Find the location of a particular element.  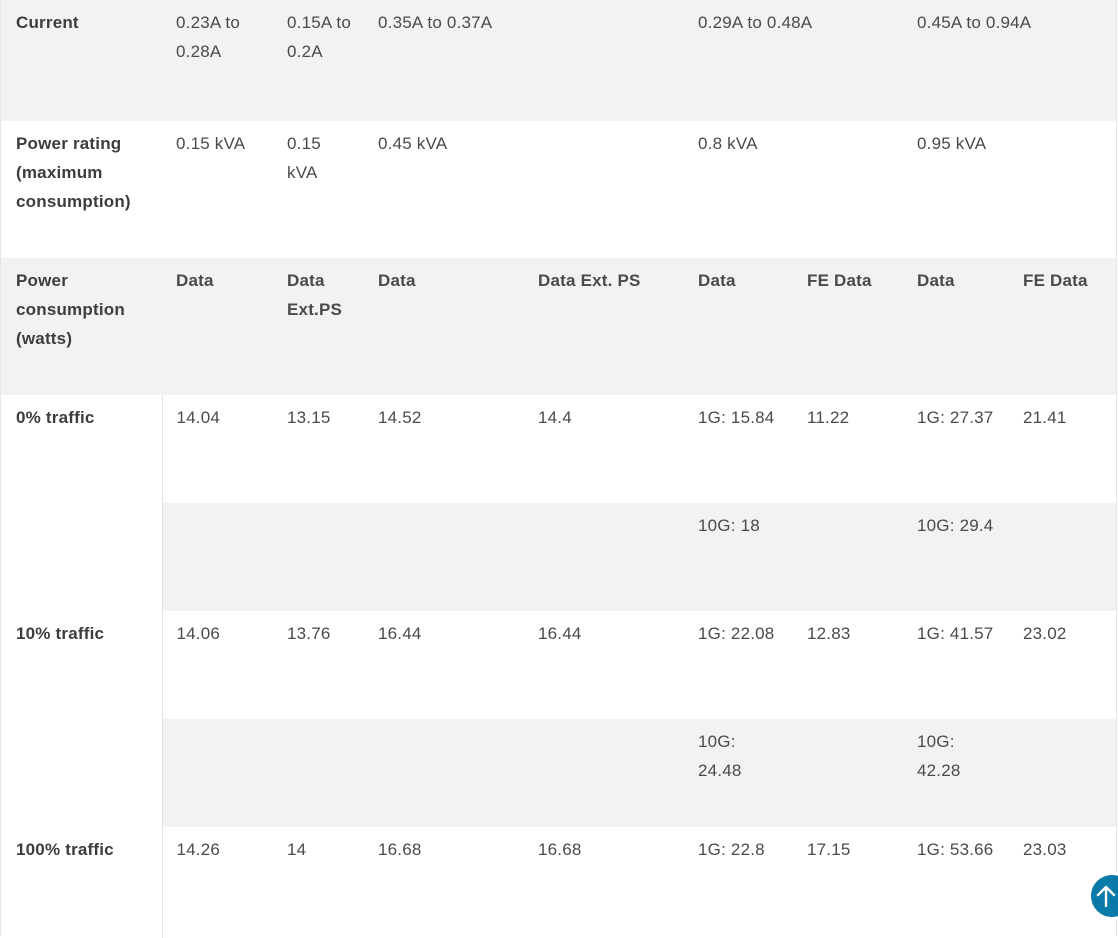

arrow-up-icon is located at coordinates (1106, 896).